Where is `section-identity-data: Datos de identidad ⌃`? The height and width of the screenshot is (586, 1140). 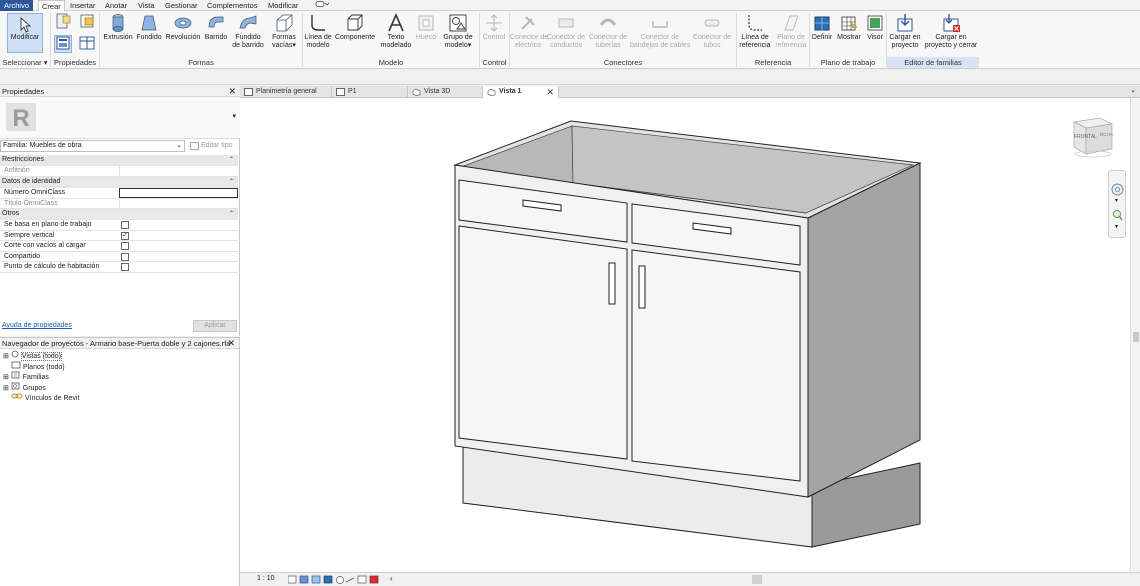 section-identity-data: Datos de identidad ⌃ is located at coordinates (119, 182).